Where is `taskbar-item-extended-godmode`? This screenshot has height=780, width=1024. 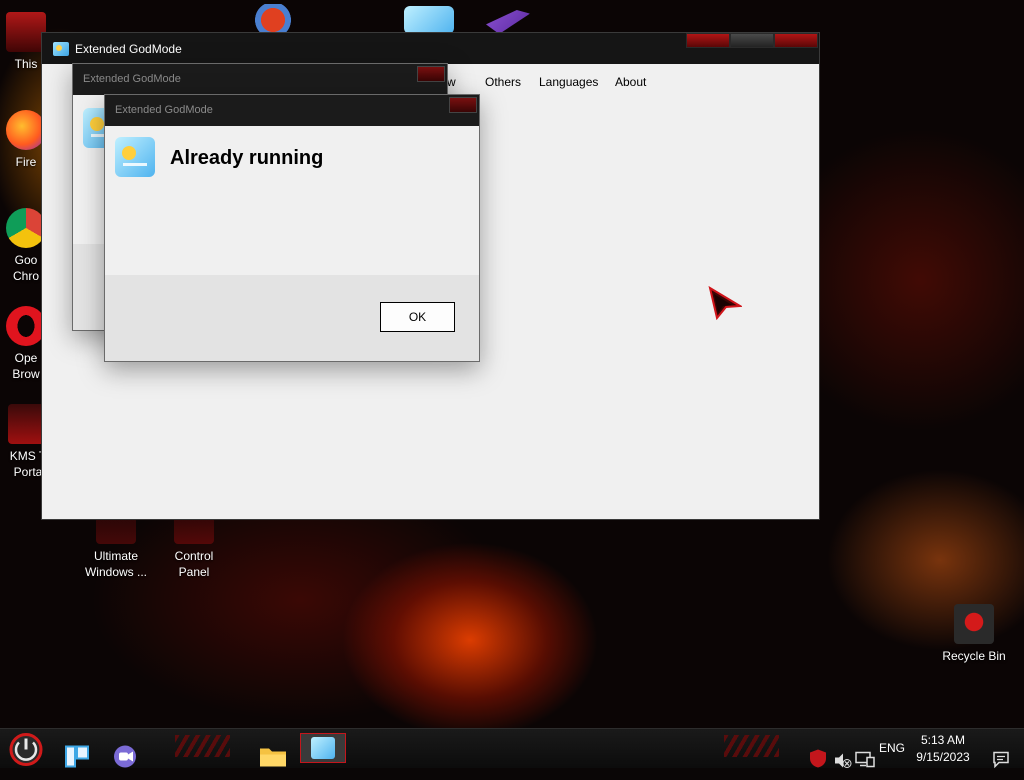 taskbar-item-extended-godmode is located at coordinates (323, 748).